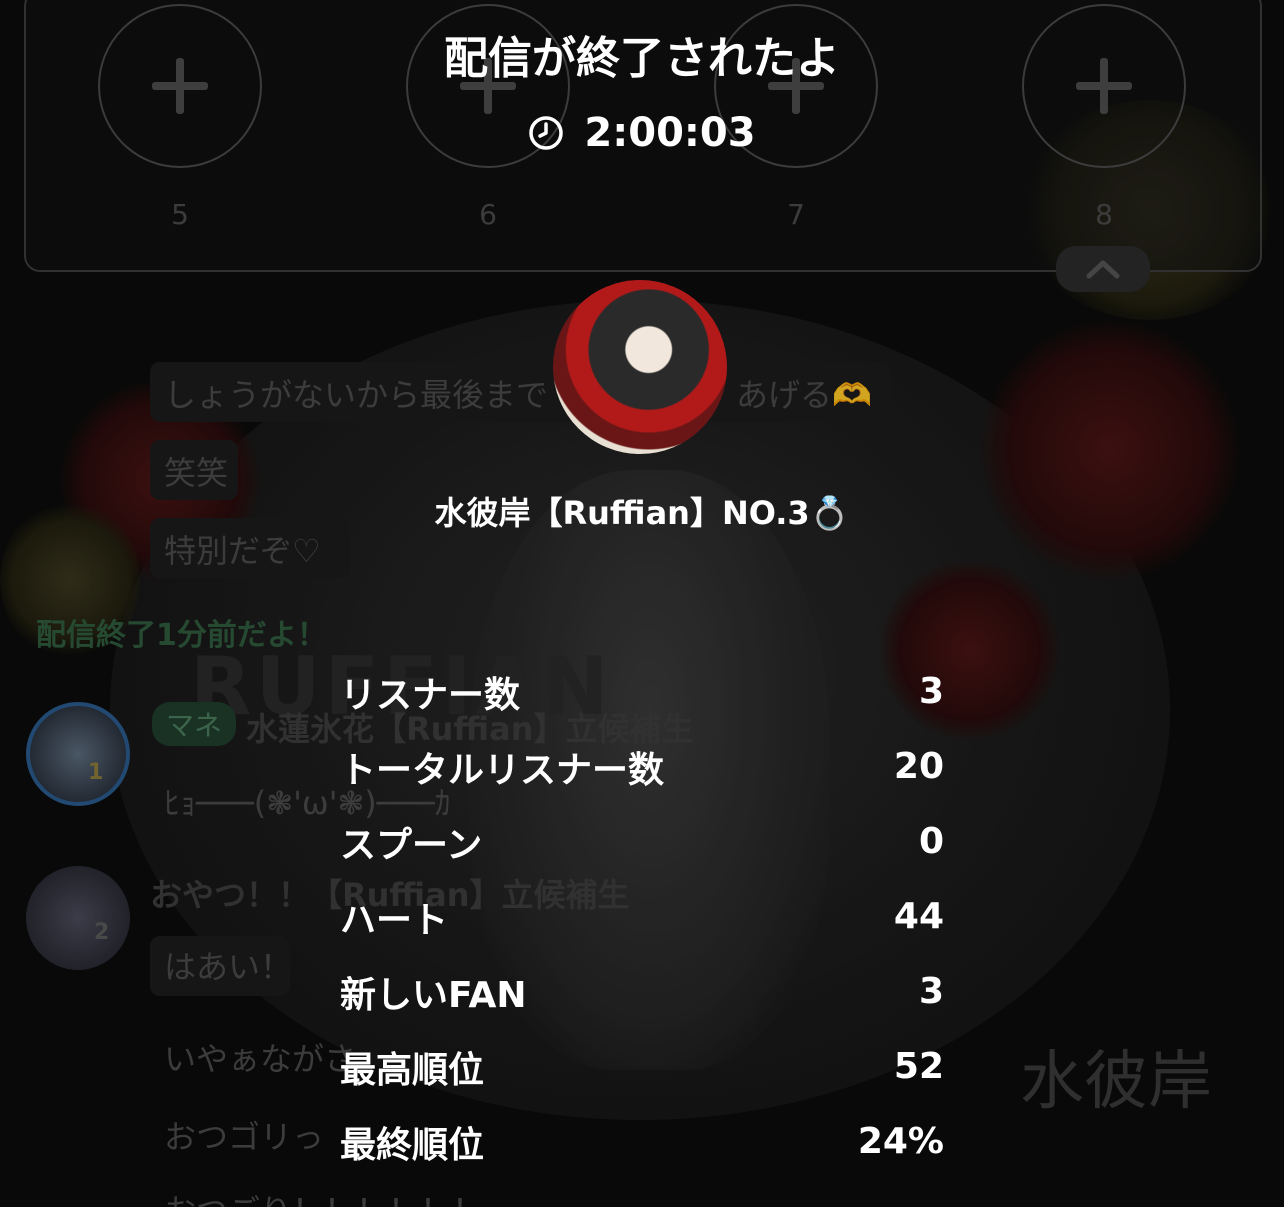  I want to click on stat-label: 新しいFAN, so click(433, 995).